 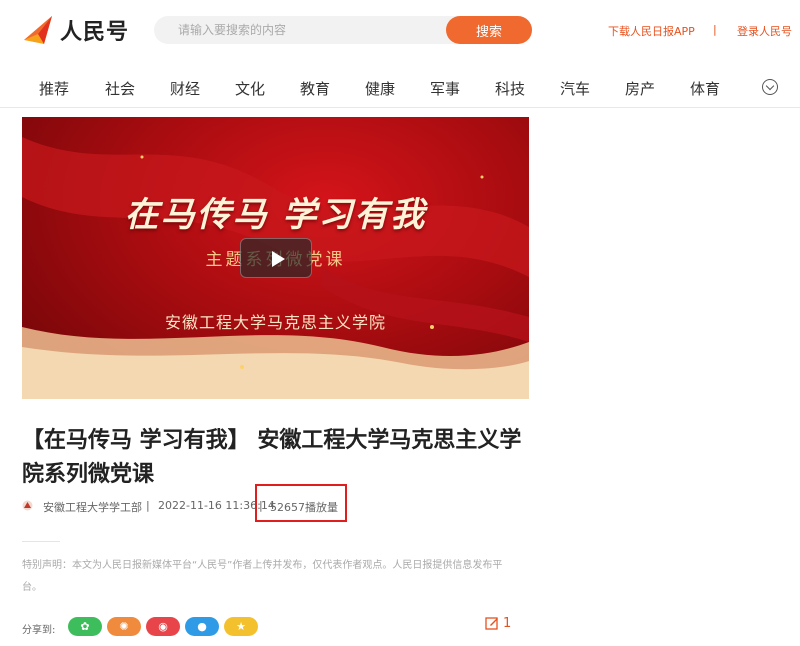 I want to click on video-school: 安徽工程大学马克思主义学院, so click(x=275, y=322).